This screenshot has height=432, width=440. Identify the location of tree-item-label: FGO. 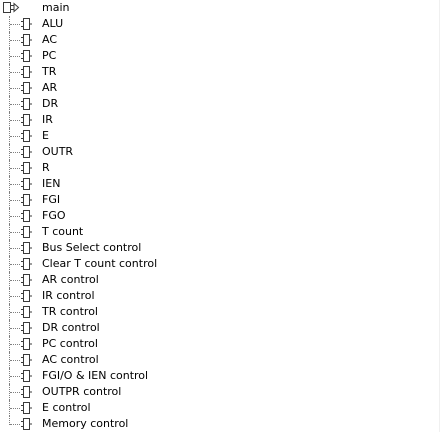
(54, 215).